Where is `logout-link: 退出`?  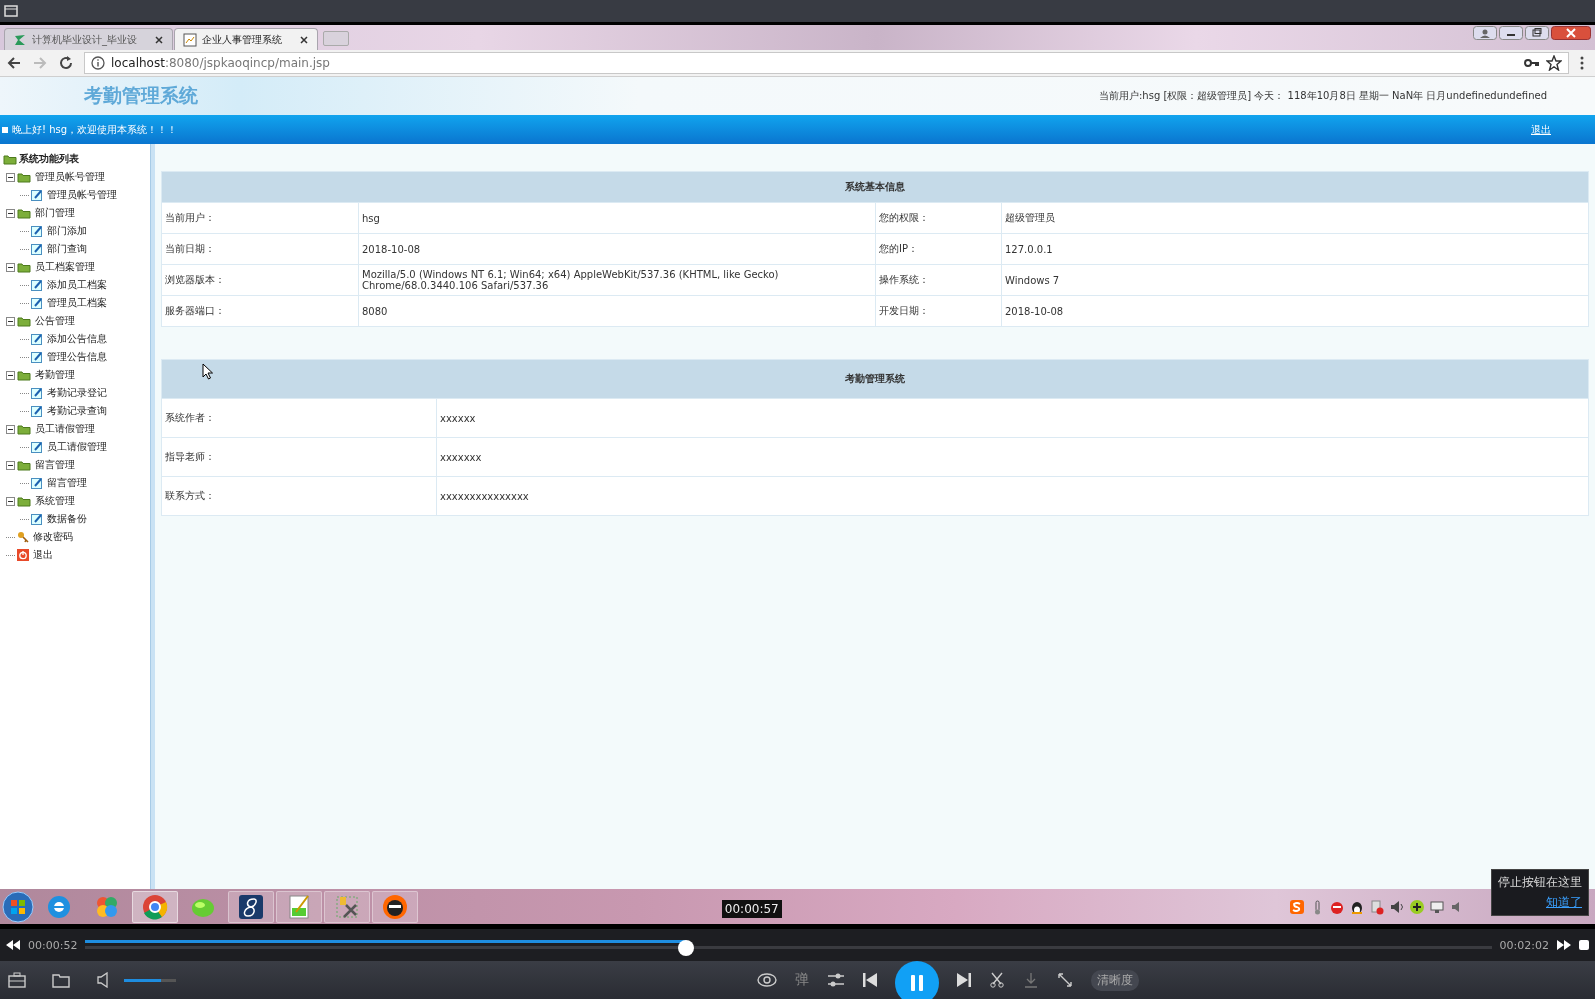
logout-link: 退出 is located at coordinates (1541, 129).